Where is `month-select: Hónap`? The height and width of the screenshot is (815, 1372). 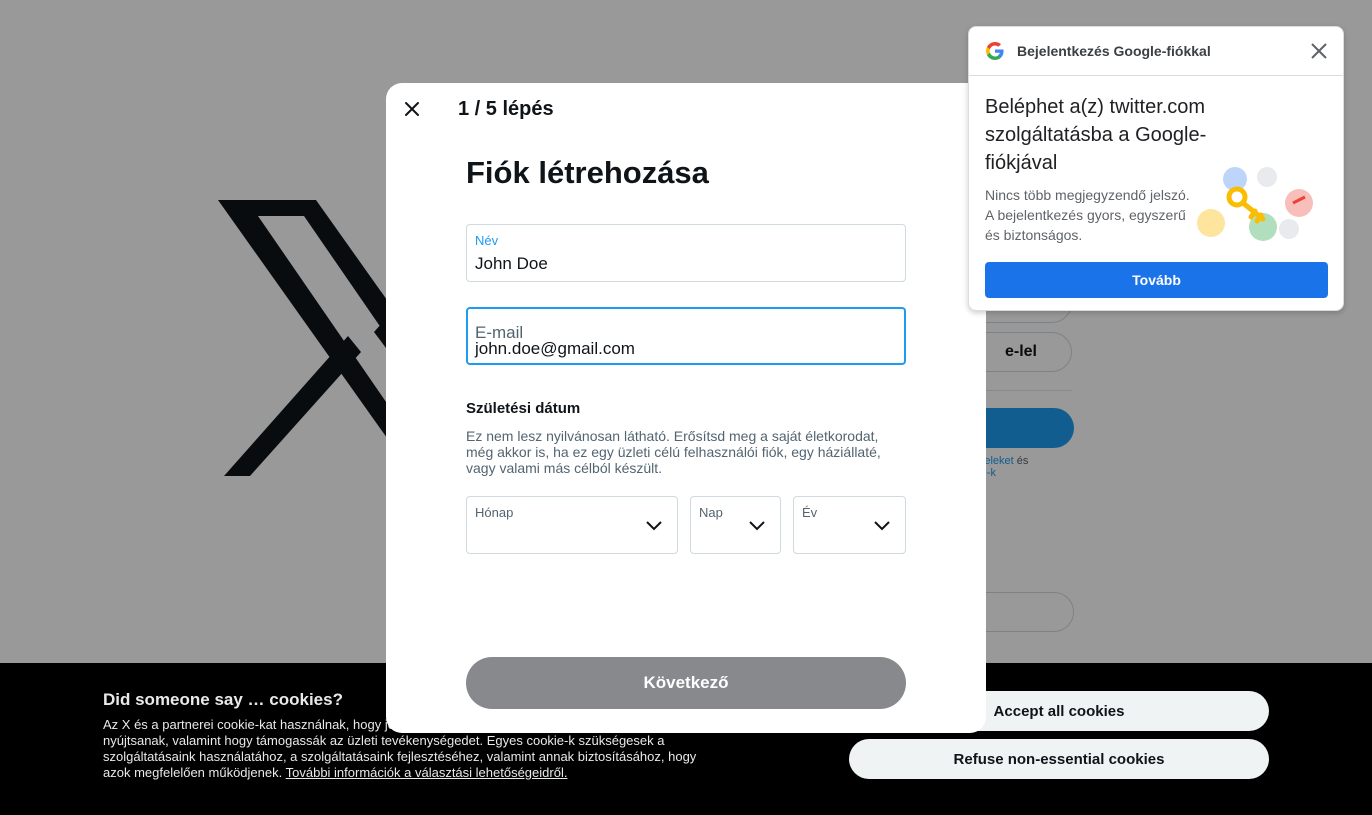
month-select: Hónap is located at coordinates (572, 525).